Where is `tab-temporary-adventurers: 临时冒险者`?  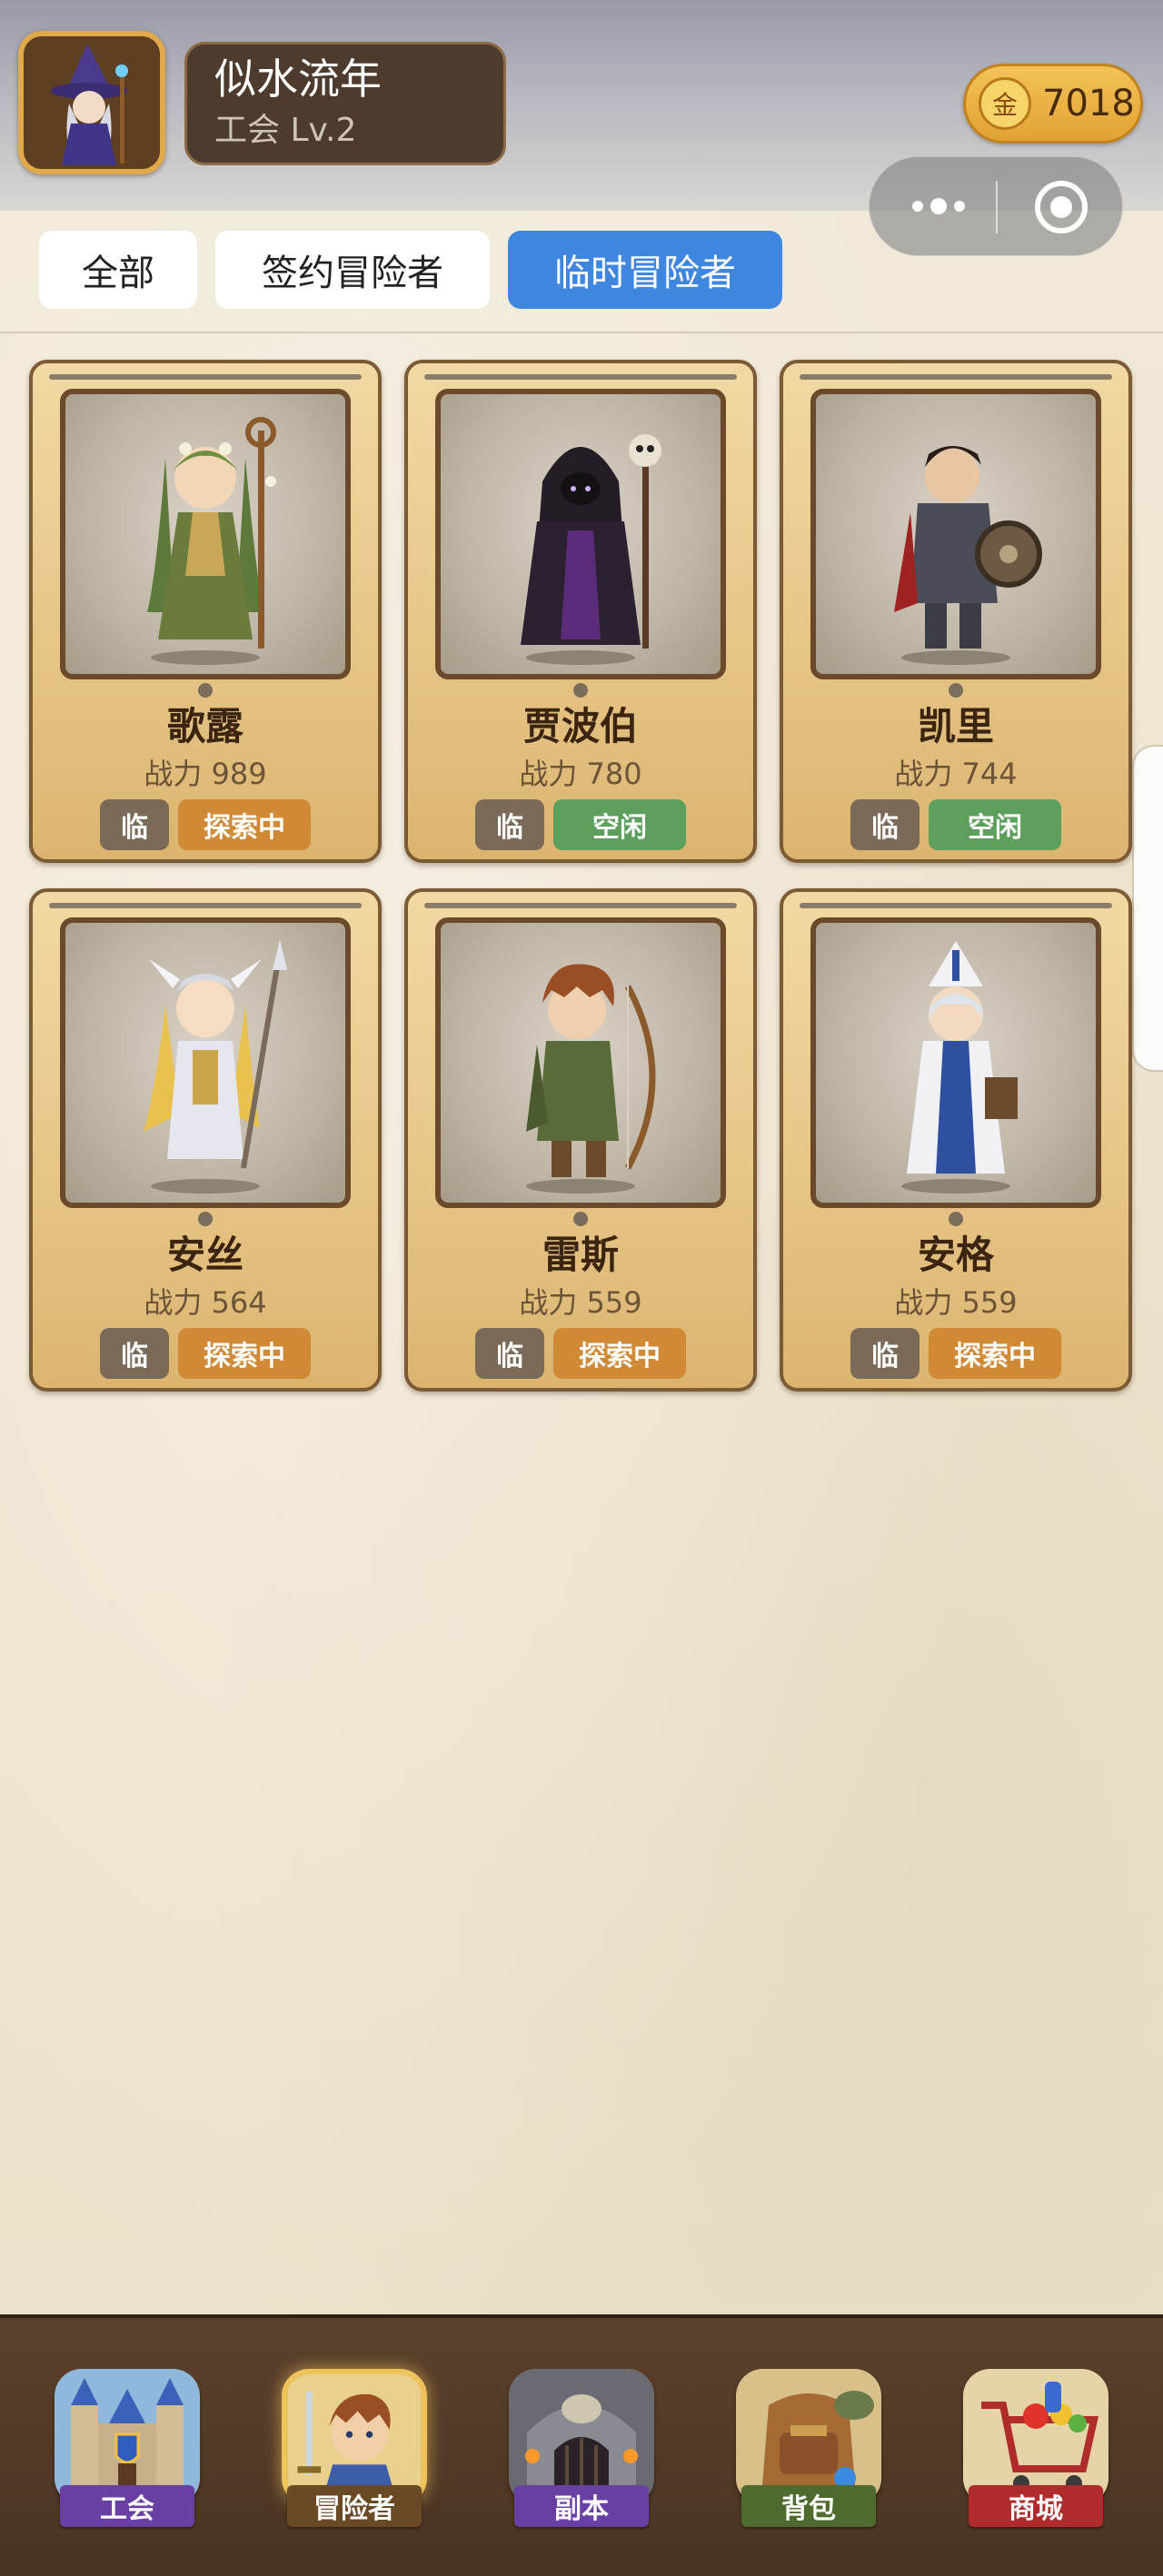 tab-temporary-adventurers: 临时冒险者 is located at coordinates (645, 270).